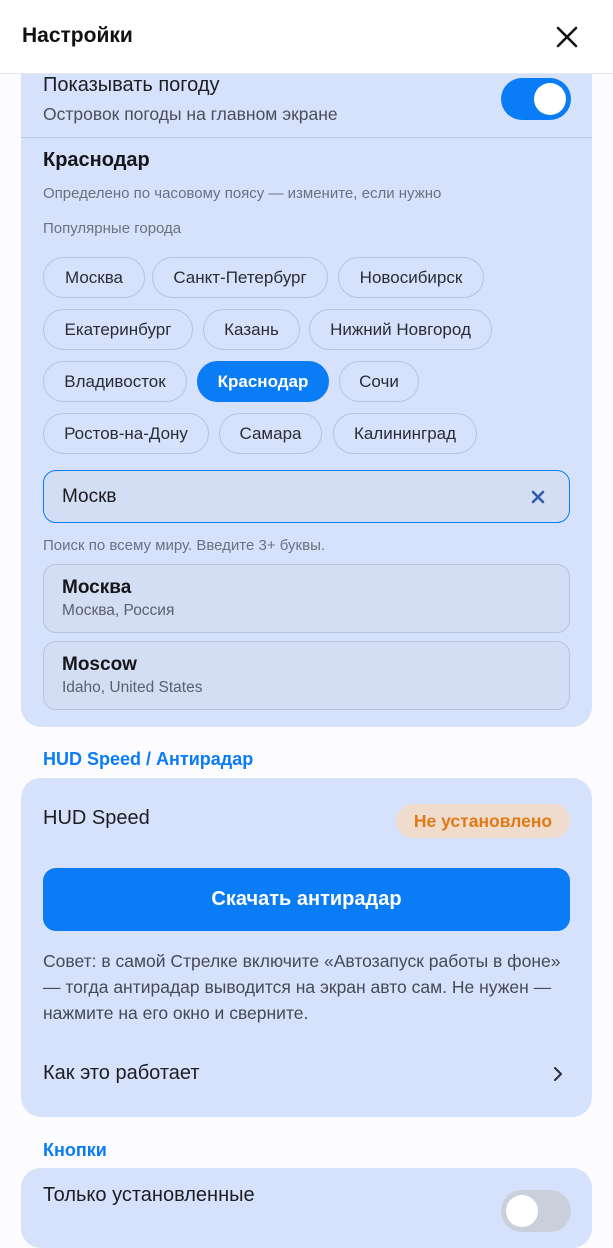  What do you see at coordinates (282, 497) in the screenshot?
I see `city-search-input` at bounding box center [282, 497].